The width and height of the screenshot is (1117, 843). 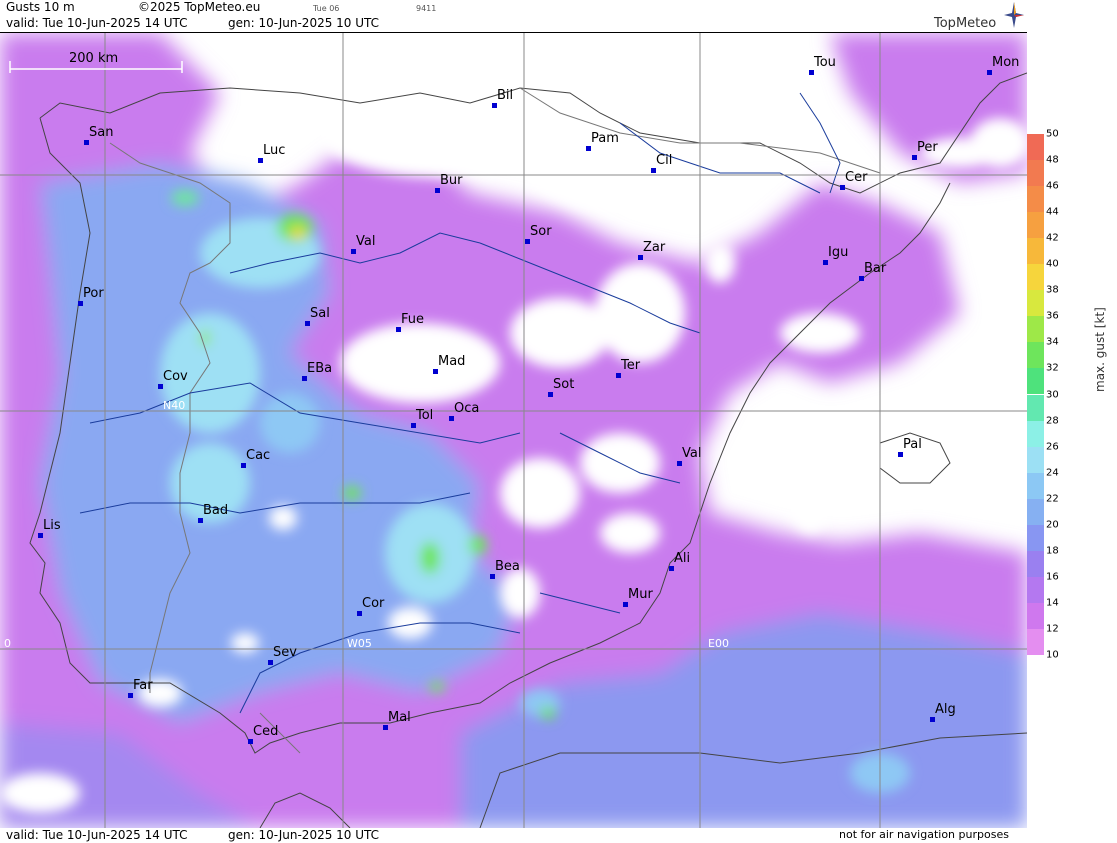 I want to click on city-label: San, so click(x=101, y=132).